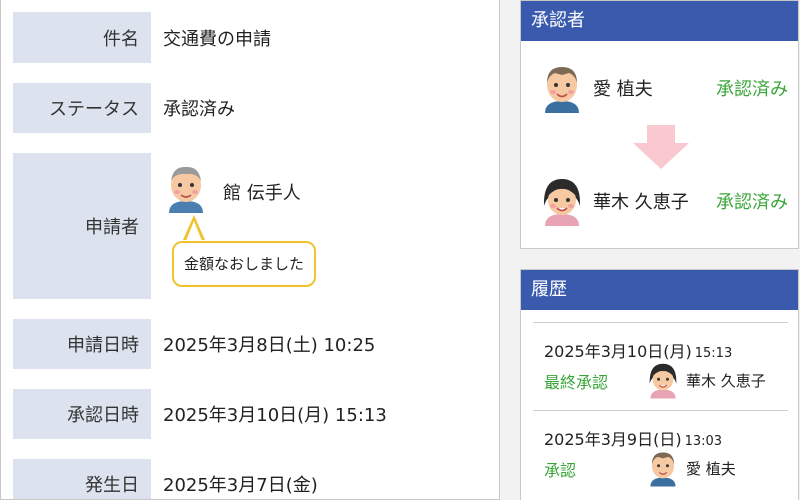 The image size is (800, 500). What do you see at coordinates (194, 231) in the screenshot?
I see `comment-bubble-tail-inner` at bounding box center [194, 231].